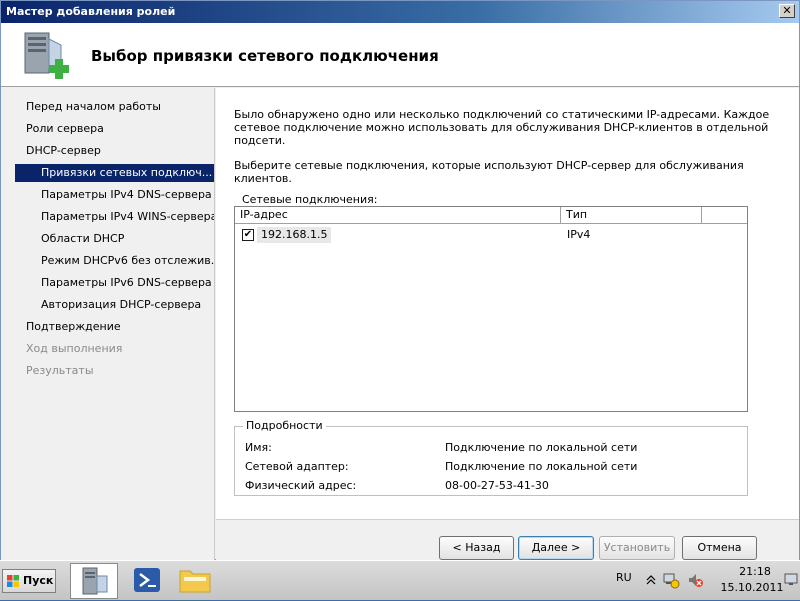 The height and width of the screenshot is (601, 800). What do you see at coordinates (301, 485) in the screenshot?
I see `details-label: Физический адрес:` at bounding box center [301, 485].